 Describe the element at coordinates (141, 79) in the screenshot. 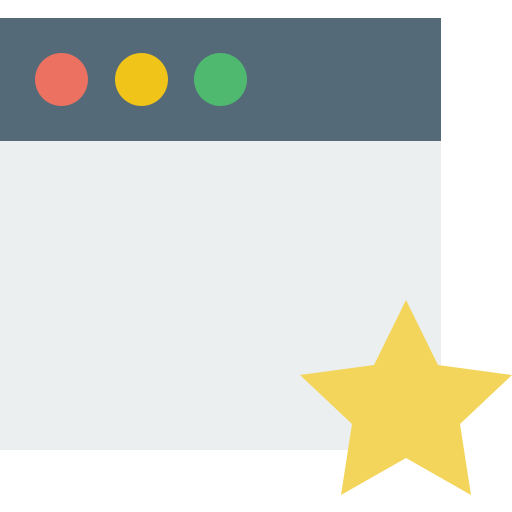

I see `minimize-dot-icon` at that location.